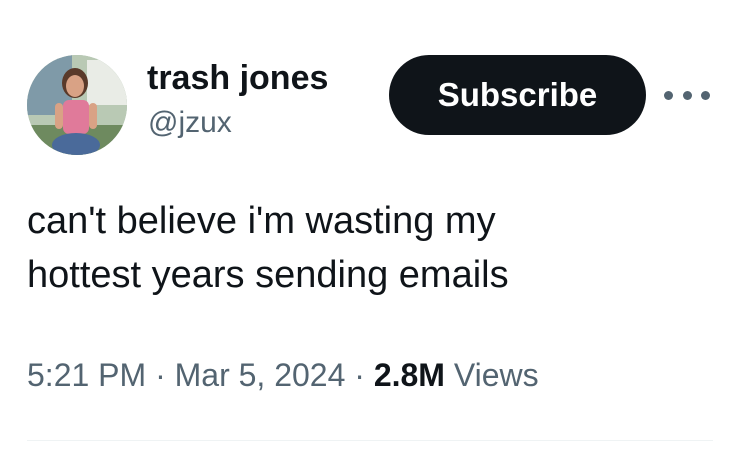 The width and height of the screenshot is (740, 471). I want to click on tweet-time: 5:21 PM, so click(86, 375).